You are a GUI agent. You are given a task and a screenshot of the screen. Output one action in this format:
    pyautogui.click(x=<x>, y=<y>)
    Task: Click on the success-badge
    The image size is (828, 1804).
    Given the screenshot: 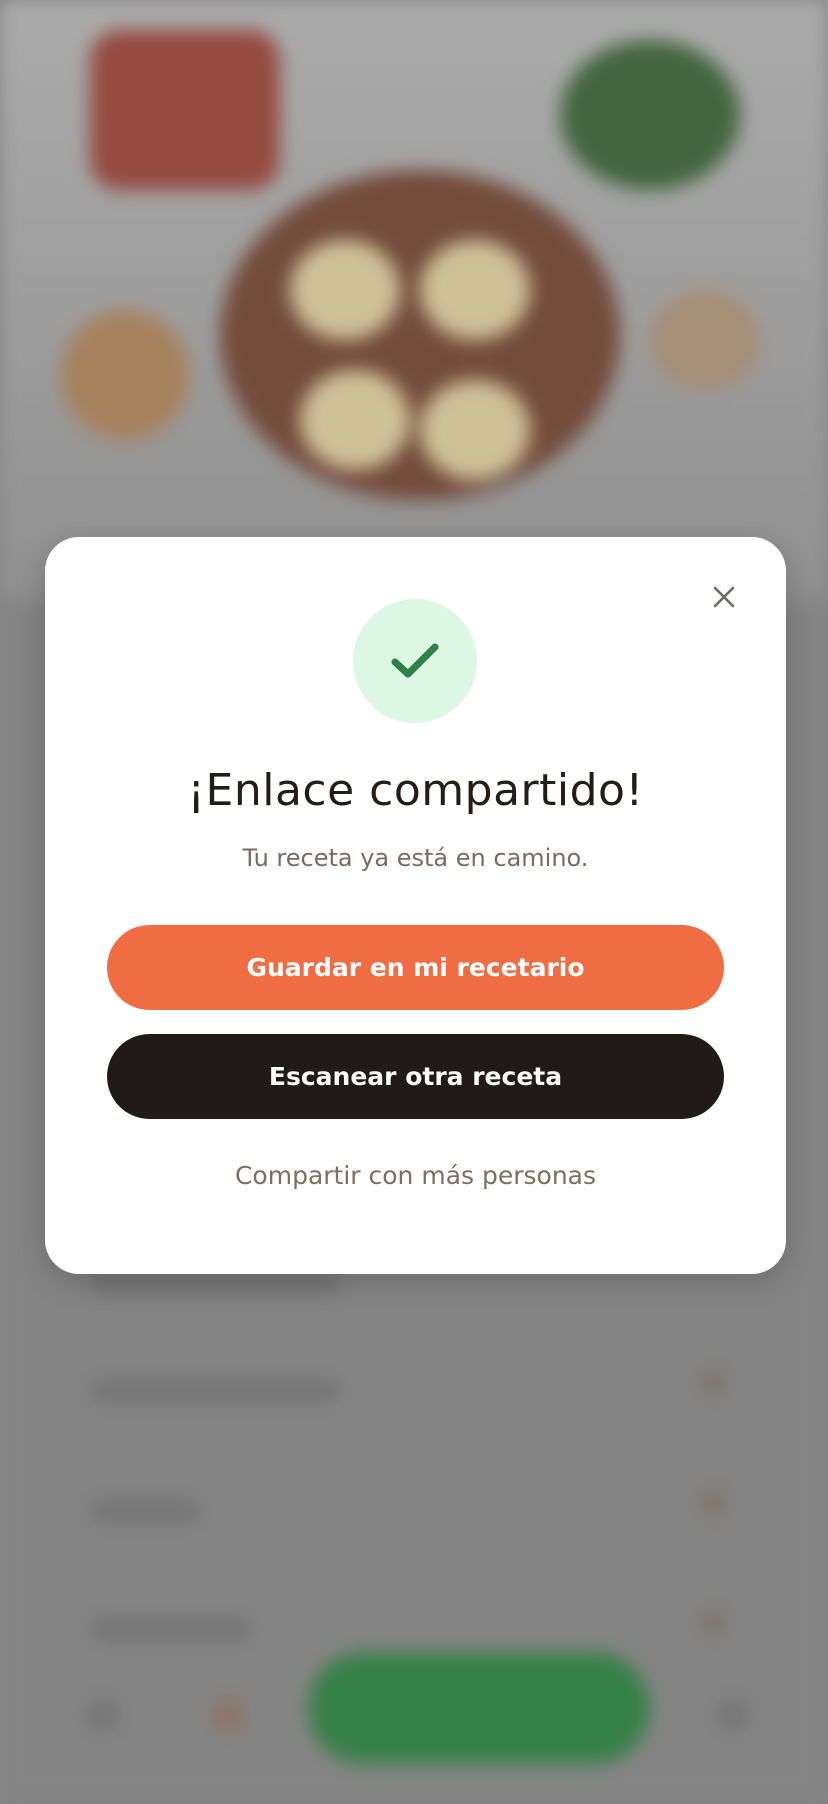 What is the action you would take?
    pyautogui.click(x=415, y=661)
    